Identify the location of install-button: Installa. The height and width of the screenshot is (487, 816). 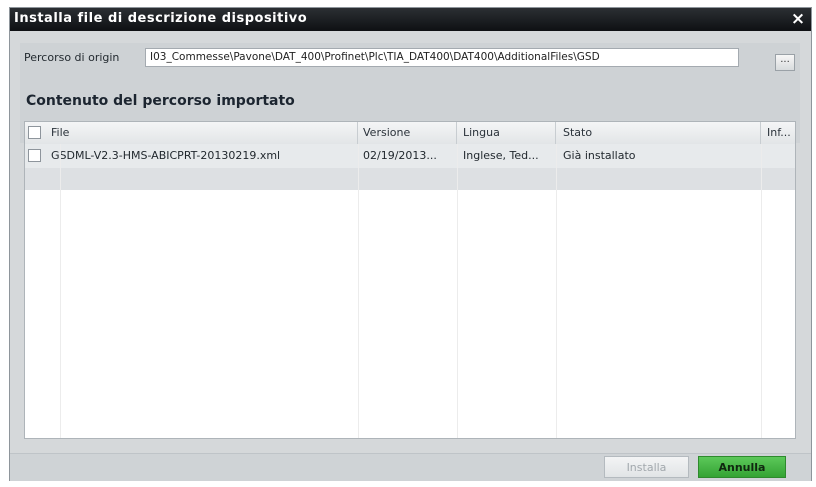
(646, 467).